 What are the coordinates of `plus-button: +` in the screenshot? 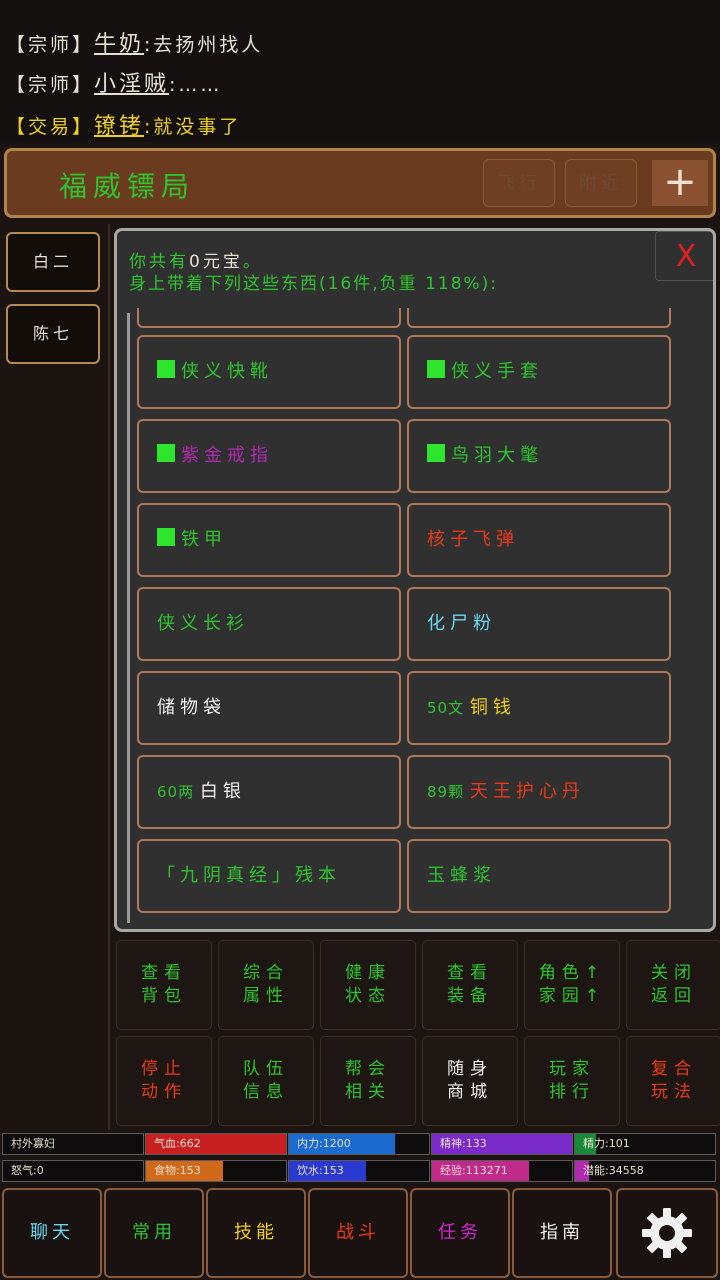 It's located at (680, 183).